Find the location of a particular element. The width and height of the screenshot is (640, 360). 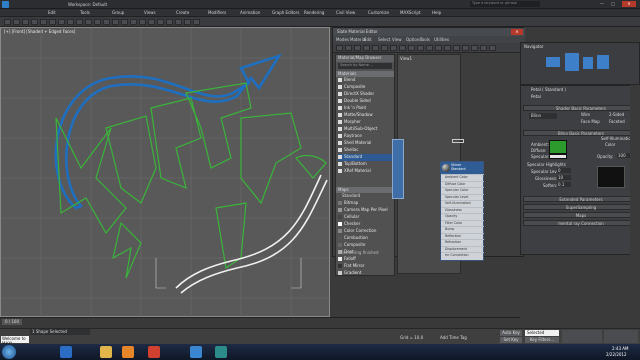

menu-tools: Tools is located at coordinates (85, 12).